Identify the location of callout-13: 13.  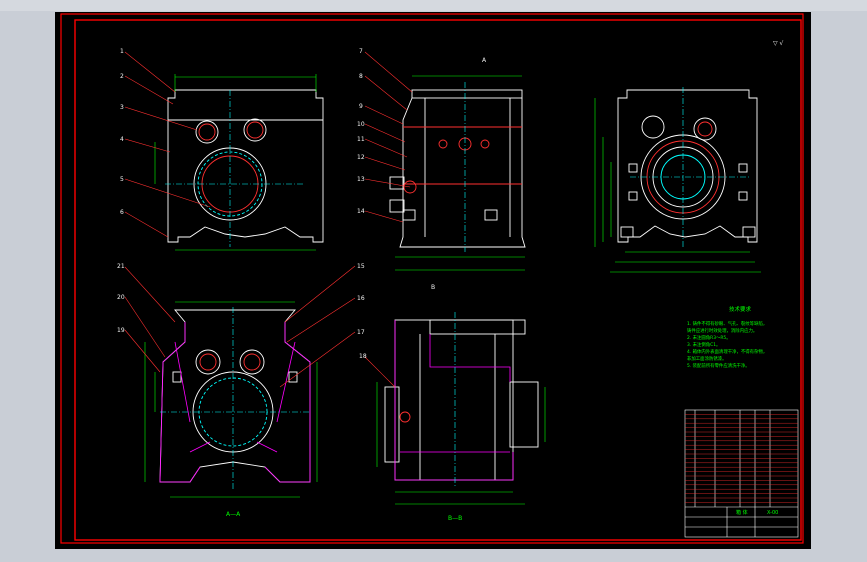
(361, 179).